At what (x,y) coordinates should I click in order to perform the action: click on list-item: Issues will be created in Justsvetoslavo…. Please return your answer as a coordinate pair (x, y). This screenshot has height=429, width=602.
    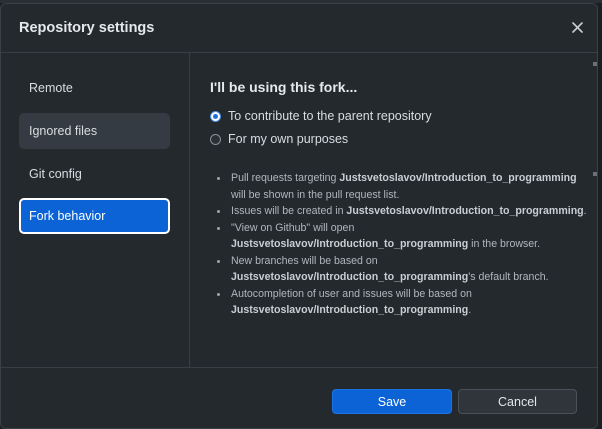
    Looking at the image, I should click on (403, 211).